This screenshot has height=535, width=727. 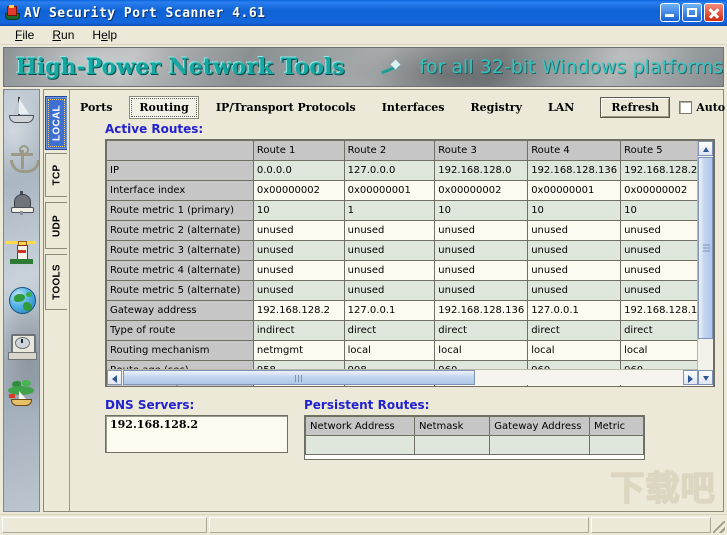 I want to click on table-cell: 127.0.0.0, so click(x=389, y=170).